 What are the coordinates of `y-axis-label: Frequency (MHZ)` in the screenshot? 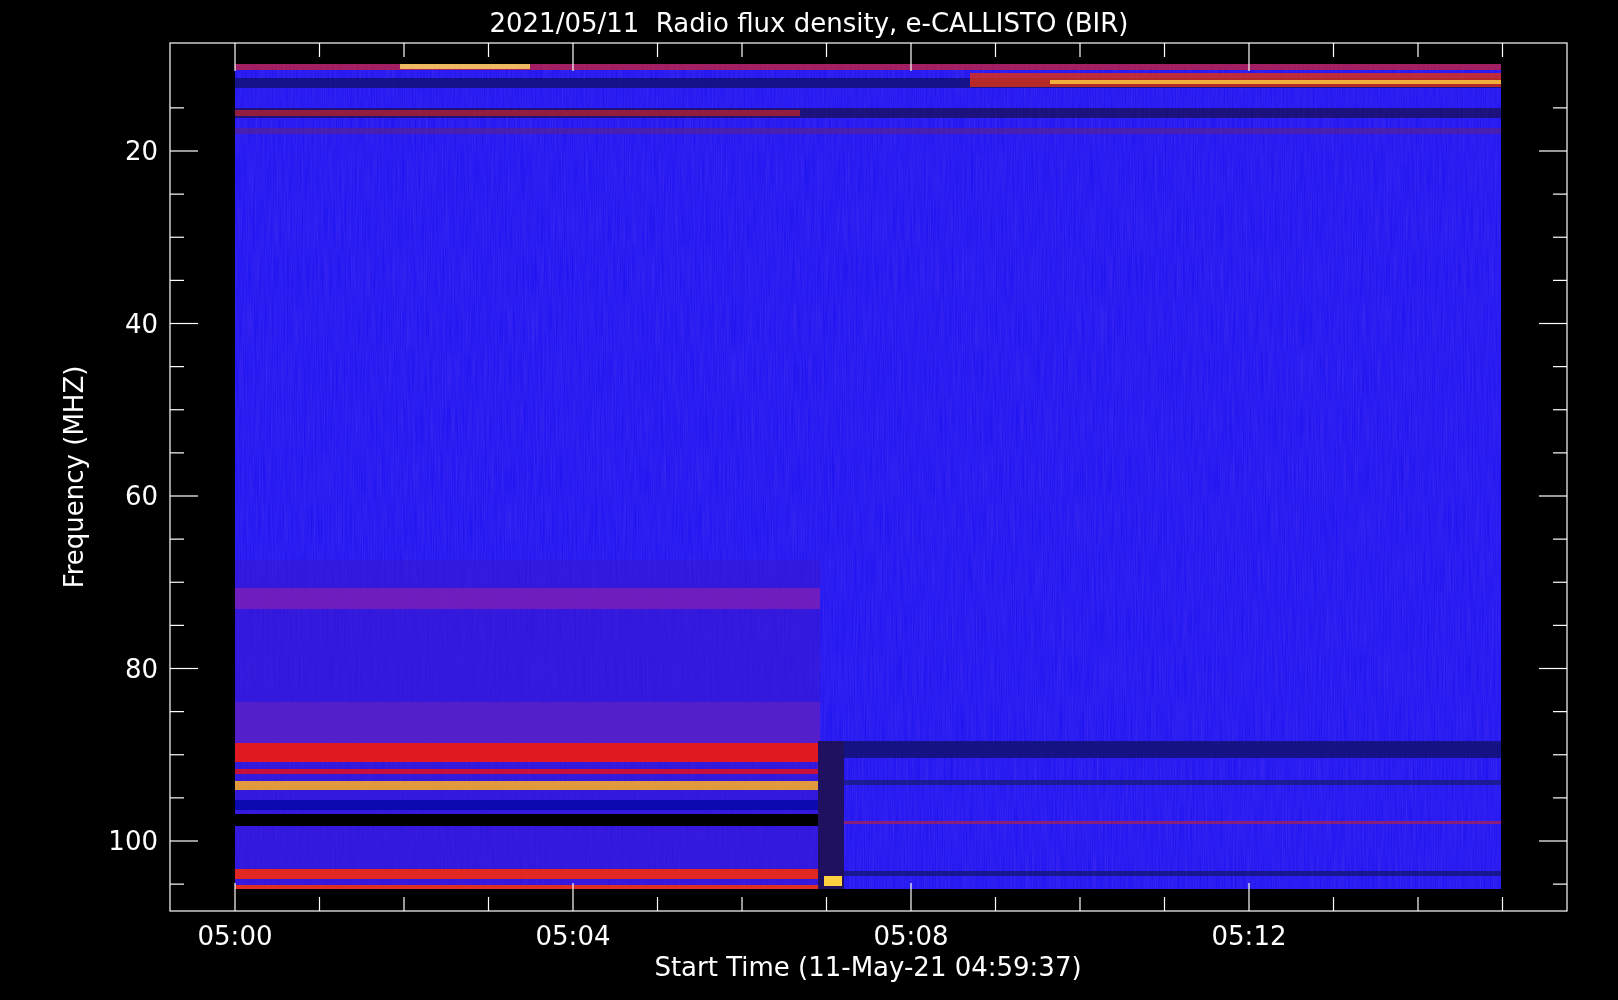 It's located at (74, 477).